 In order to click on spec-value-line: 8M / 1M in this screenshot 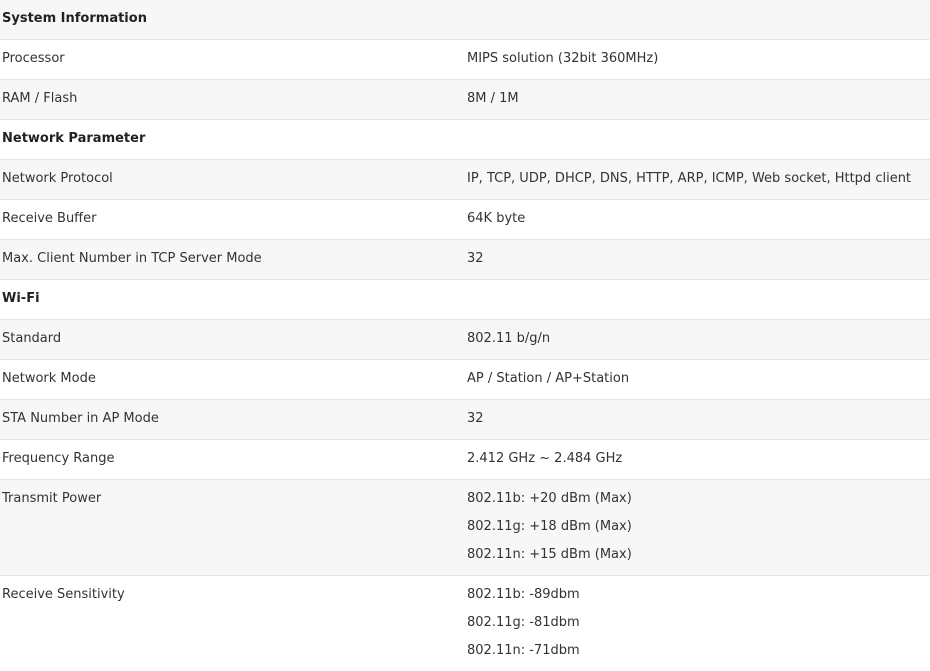, I will do `click(698, 99)`.